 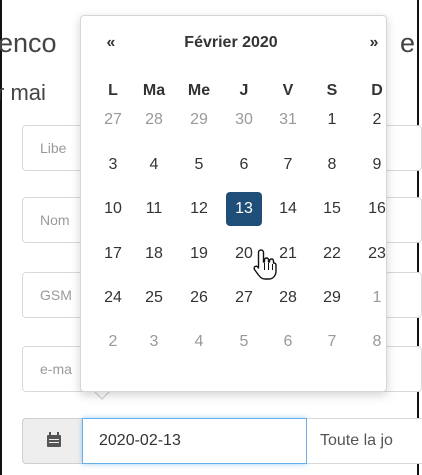 What do you see at coordinates (113, 254) in the screenshot?
I see `day-cell: 17` at bounding box center [113, 254].